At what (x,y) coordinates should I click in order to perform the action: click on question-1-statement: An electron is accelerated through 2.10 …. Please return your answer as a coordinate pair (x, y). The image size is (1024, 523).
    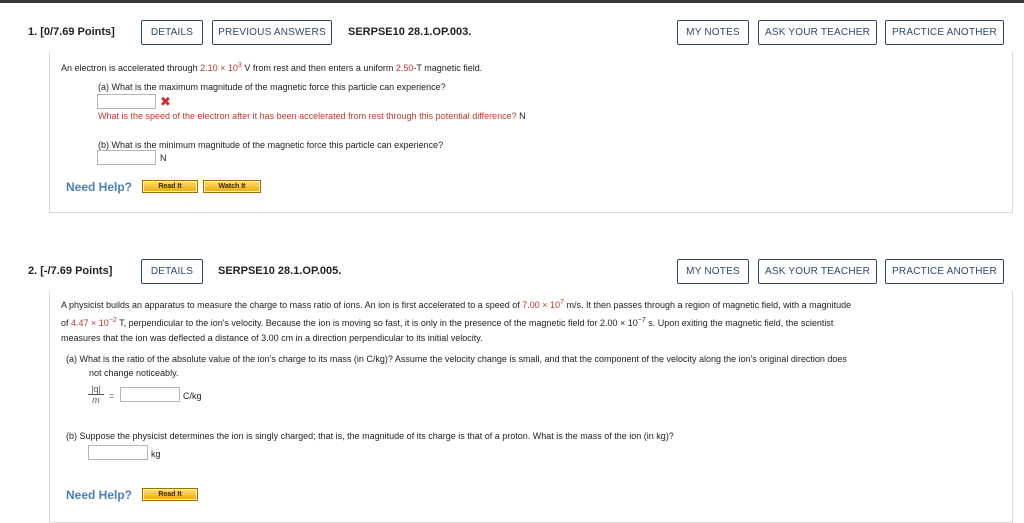
    Looking at the image, I should click on (272, 67).